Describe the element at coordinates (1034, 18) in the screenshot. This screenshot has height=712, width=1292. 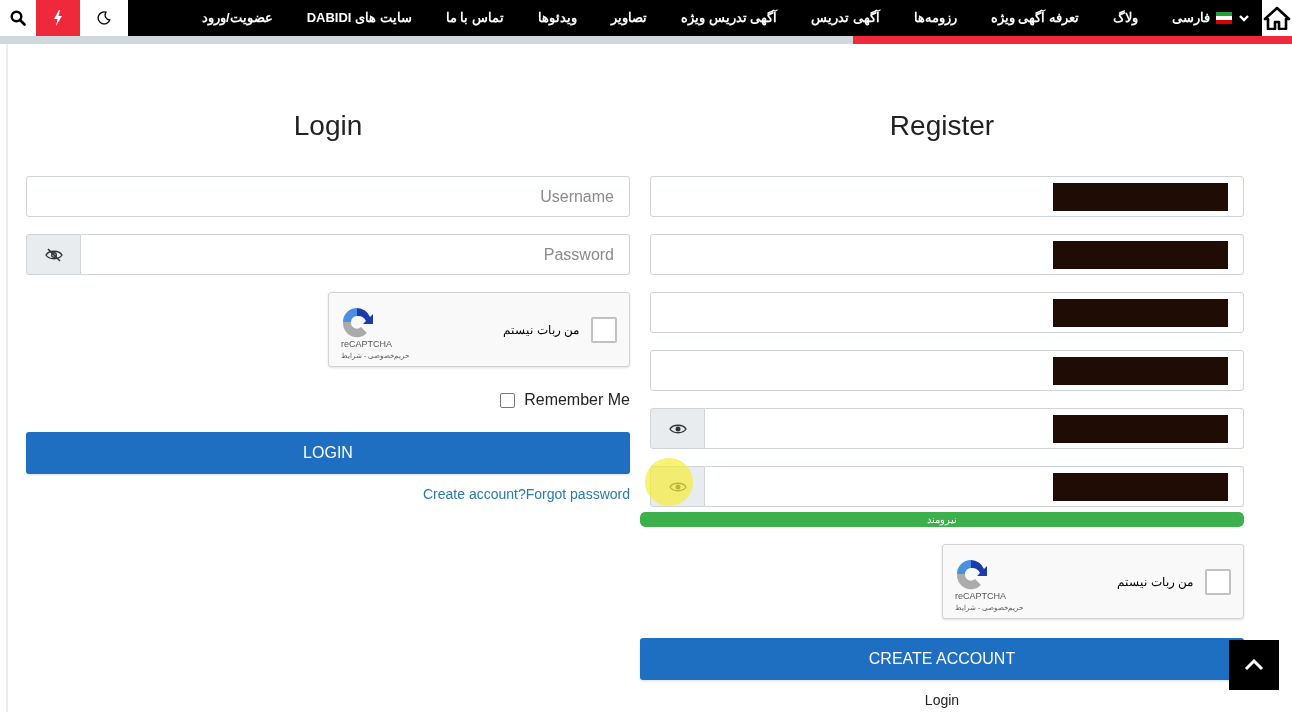
I see `nav-link: تعرفه آگهی ویژه` at that location.